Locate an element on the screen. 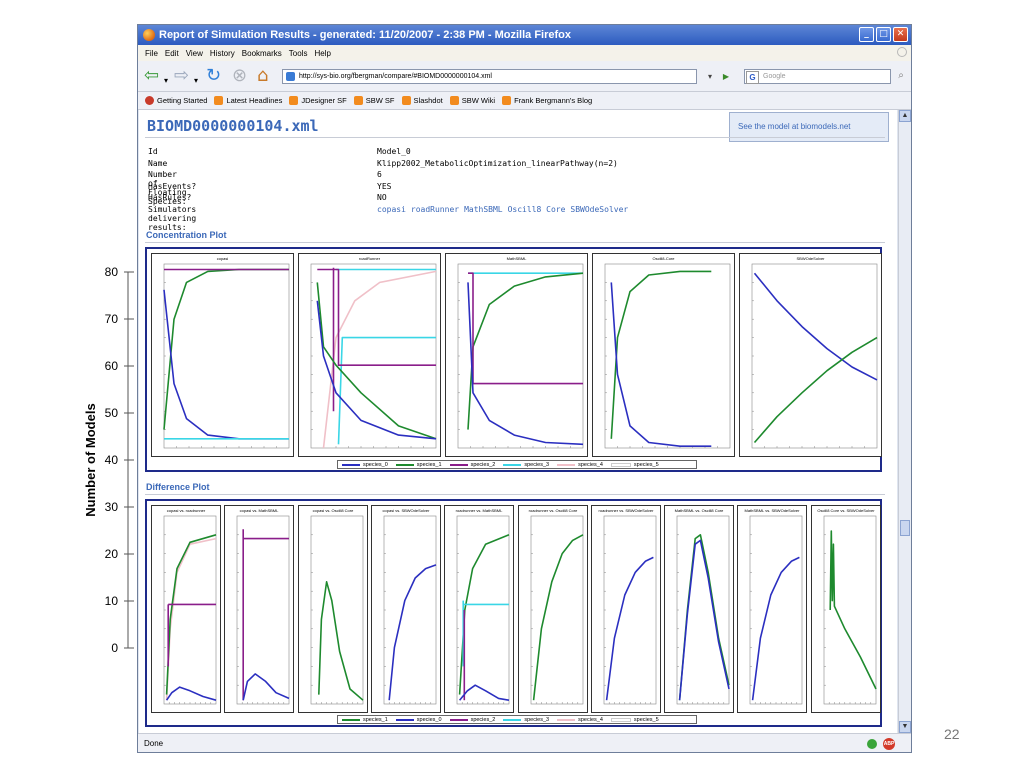  bookmark-frank-bergmann-blog: Frank Bergmann's Blog is located at coordinates (547, 100).